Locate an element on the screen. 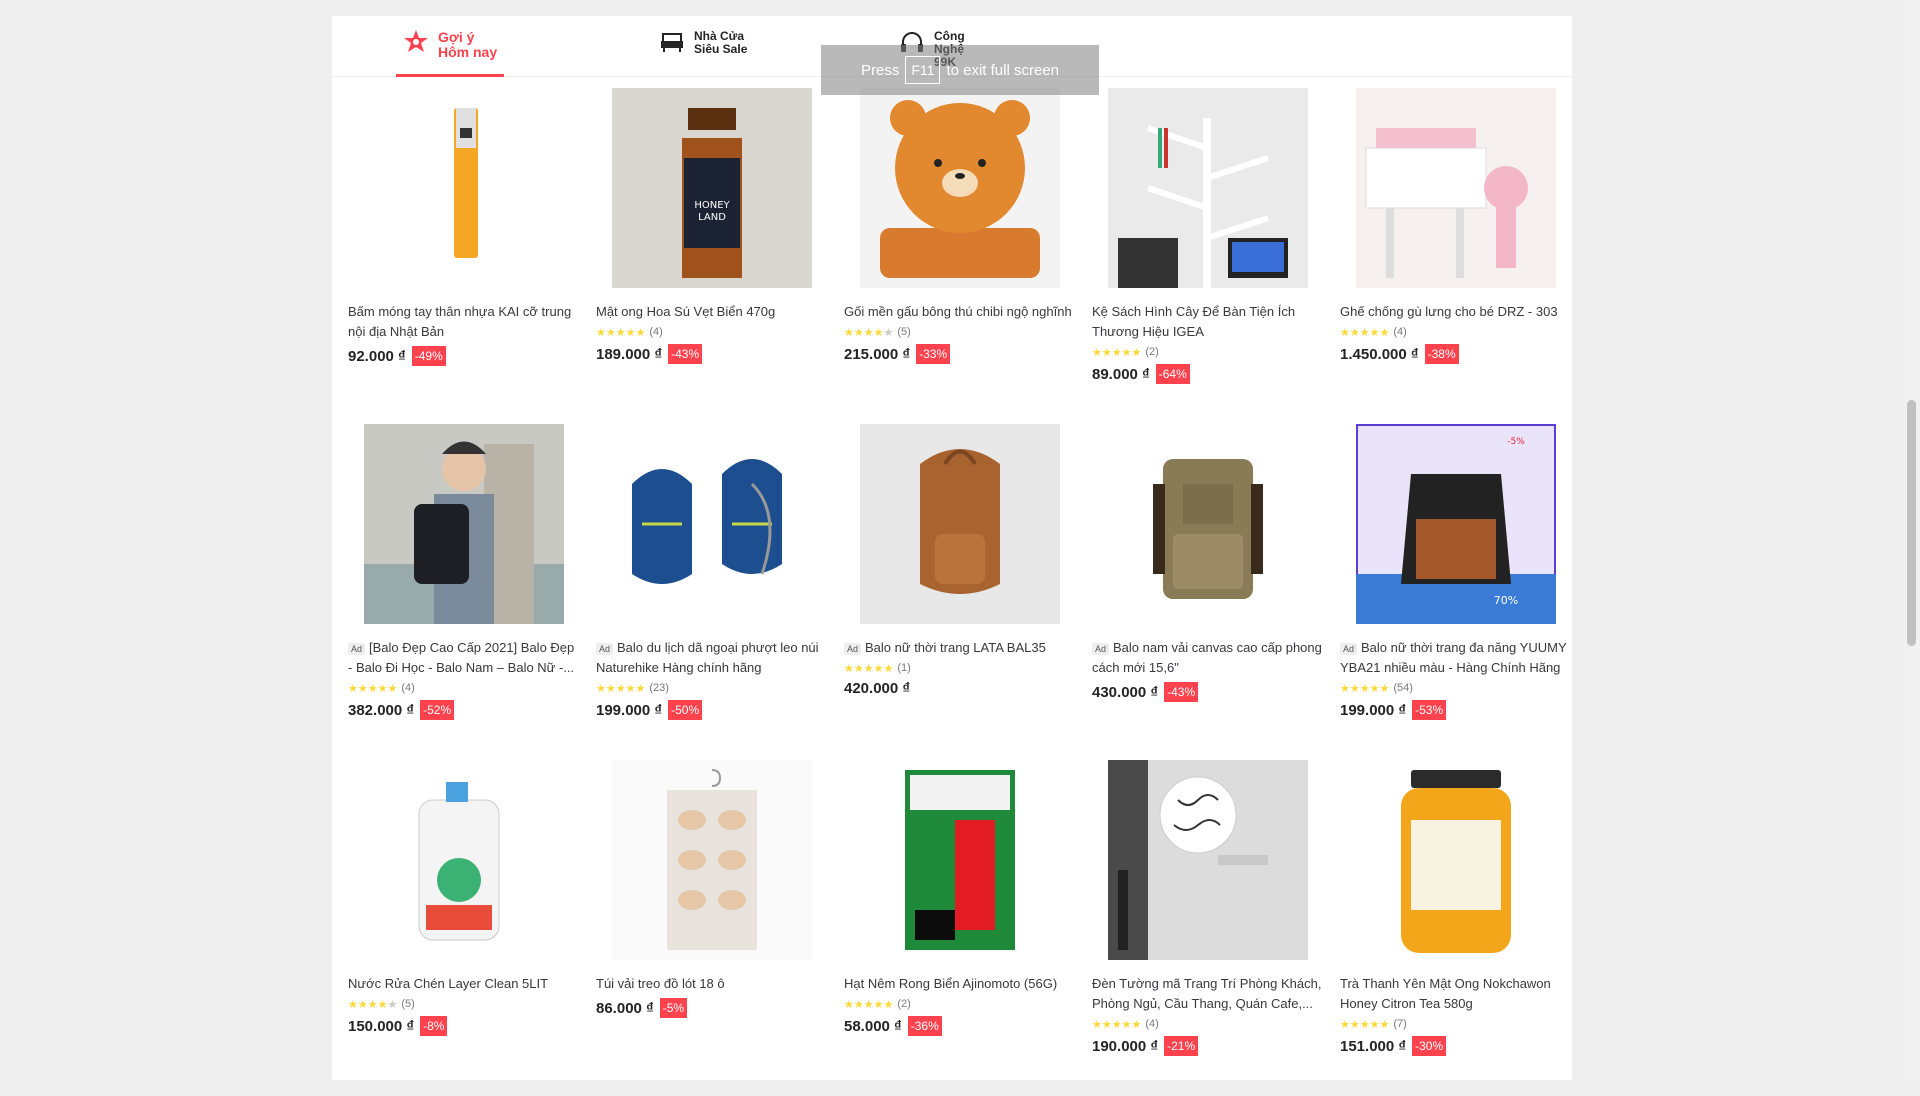 This screenshot has height=1096, width=1920. honey-bottle-image: HONEY LAND is located at coordinates (712, 188).